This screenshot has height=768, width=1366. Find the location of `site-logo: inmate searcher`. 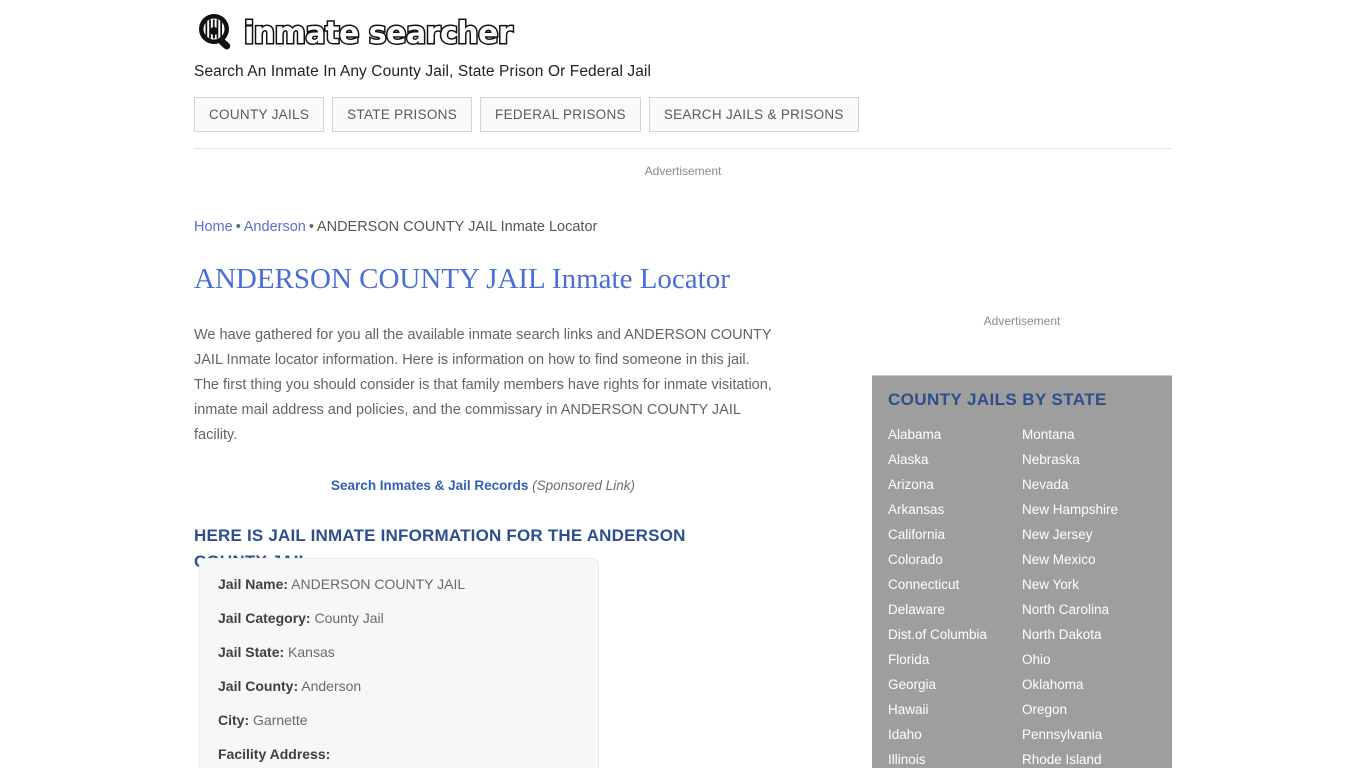

site-logo: inmate searcher is located at coordinates (683, 33).